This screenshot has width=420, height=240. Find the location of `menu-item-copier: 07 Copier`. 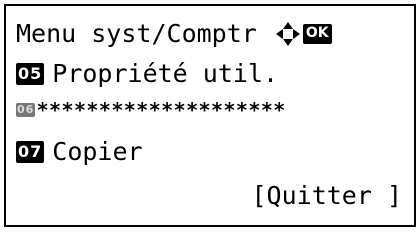

menu-item-copier: 07 Copier is located at coordinates (211, 152).